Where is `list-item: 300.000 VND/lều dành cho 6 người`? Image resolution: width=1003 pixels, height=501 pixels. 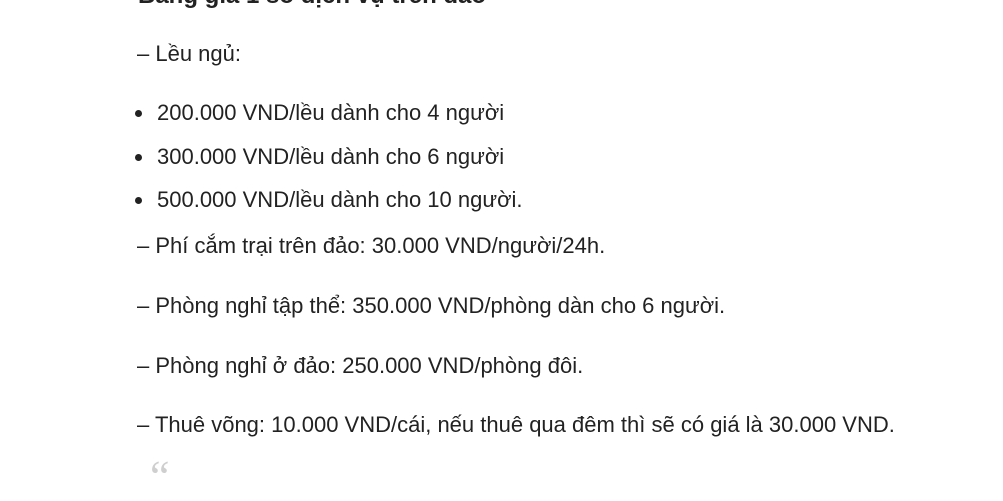
list-item: 300.000 VND/lều dành cho 6 người is located at coordinates (331, 156).